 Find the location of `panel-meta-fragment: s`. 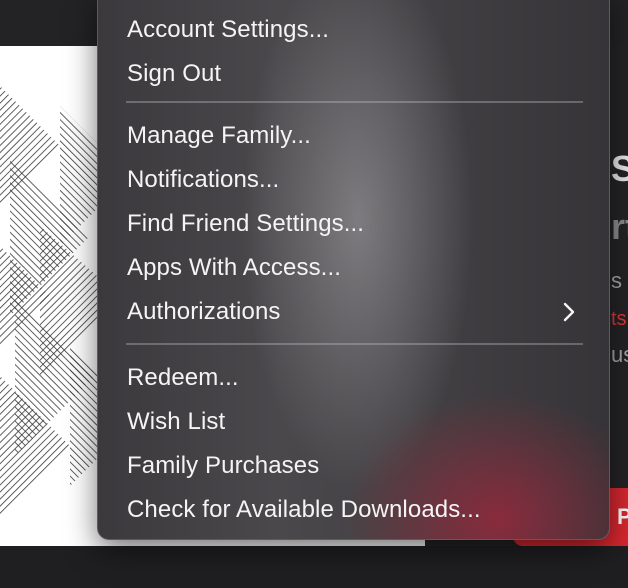

panel-meta-fragment: s is located at coordinates (616, 280).